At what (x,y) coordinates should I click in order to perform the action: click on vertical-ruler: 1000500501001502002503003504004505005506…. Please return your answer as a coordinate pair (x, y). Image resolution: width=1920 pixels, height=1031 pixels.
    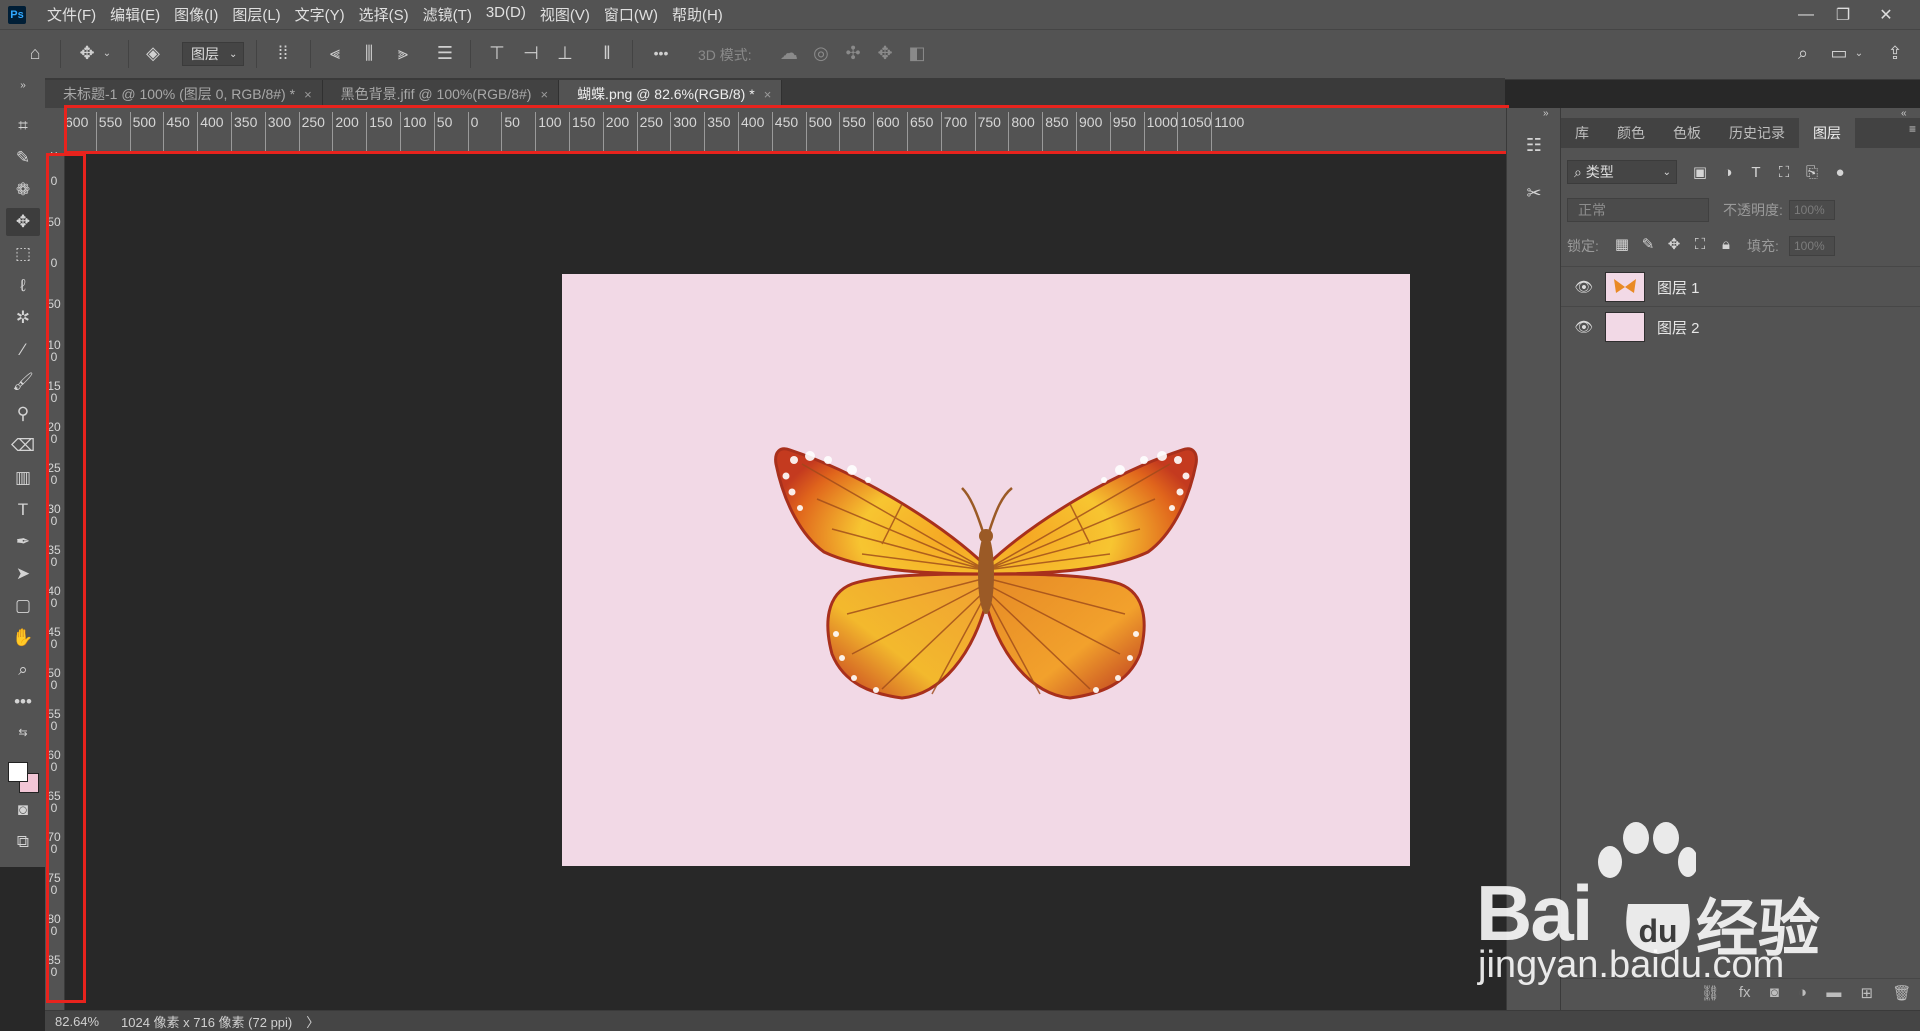
    Looking at the image, I should click on (55, 581).